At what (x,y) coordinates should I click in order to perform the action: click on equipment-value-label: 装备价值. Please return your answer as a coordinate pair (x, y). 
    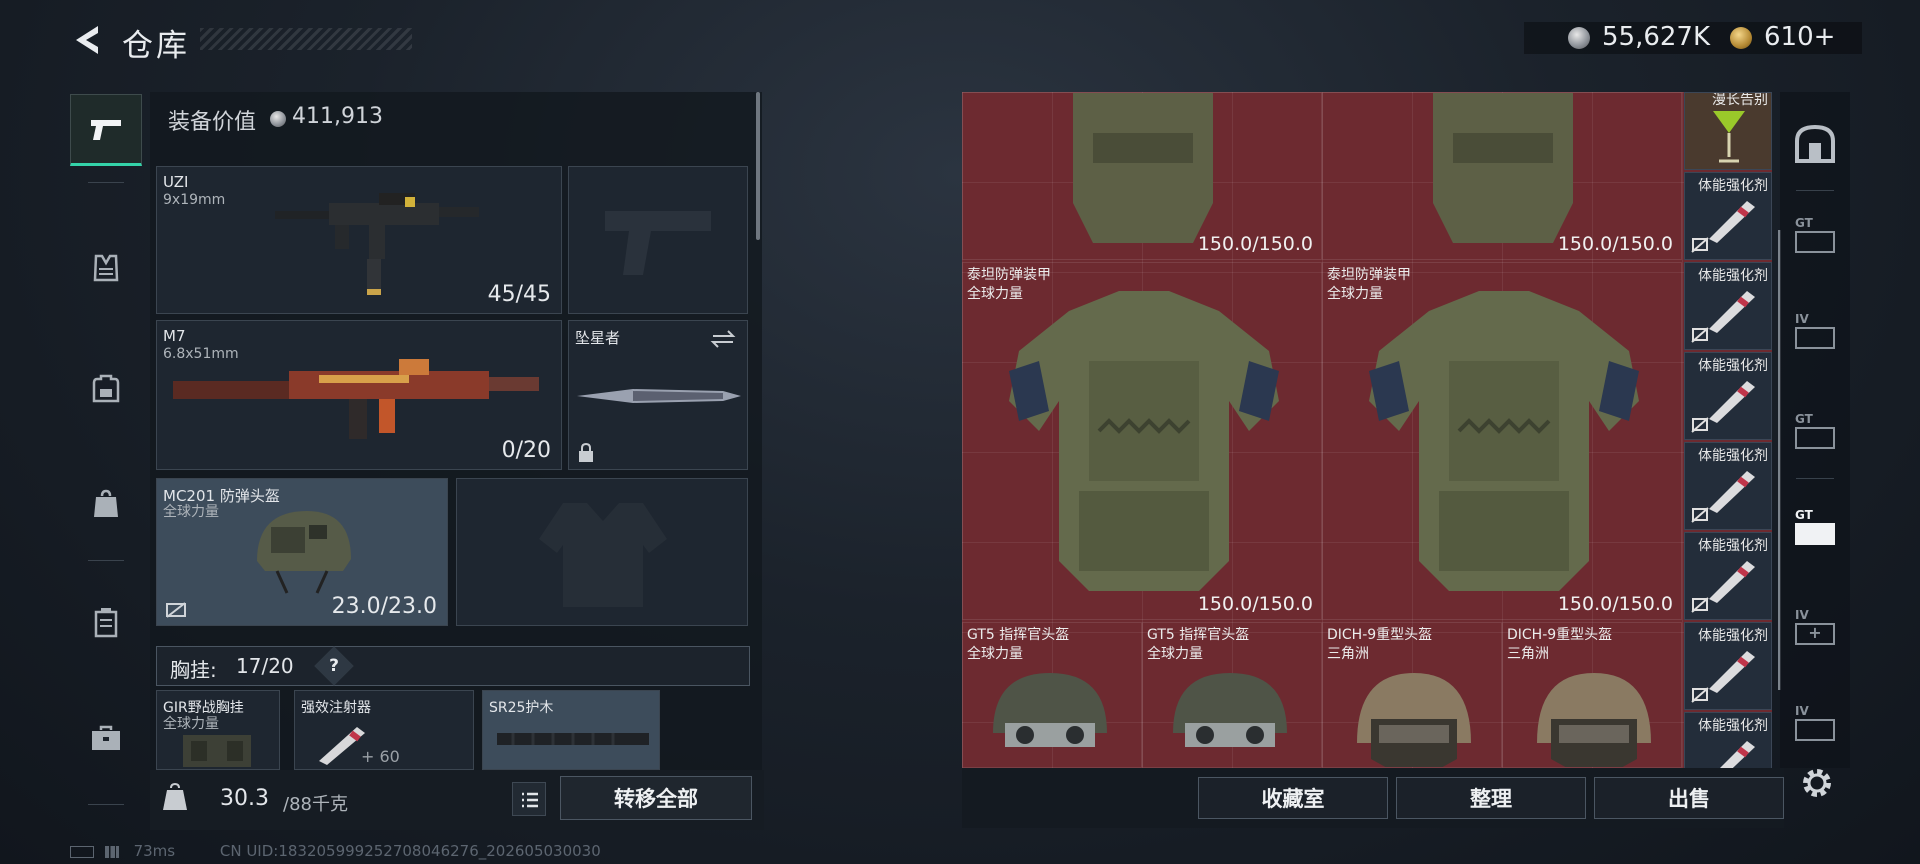
    Looking at the image, I should click on (212, 122).